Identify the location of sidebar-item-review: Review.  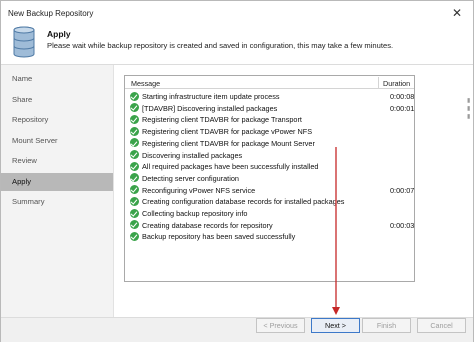
(57, 161).